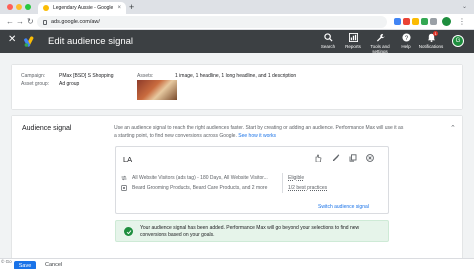  I want to click on edit-pencil-icon, so click(335, 157).